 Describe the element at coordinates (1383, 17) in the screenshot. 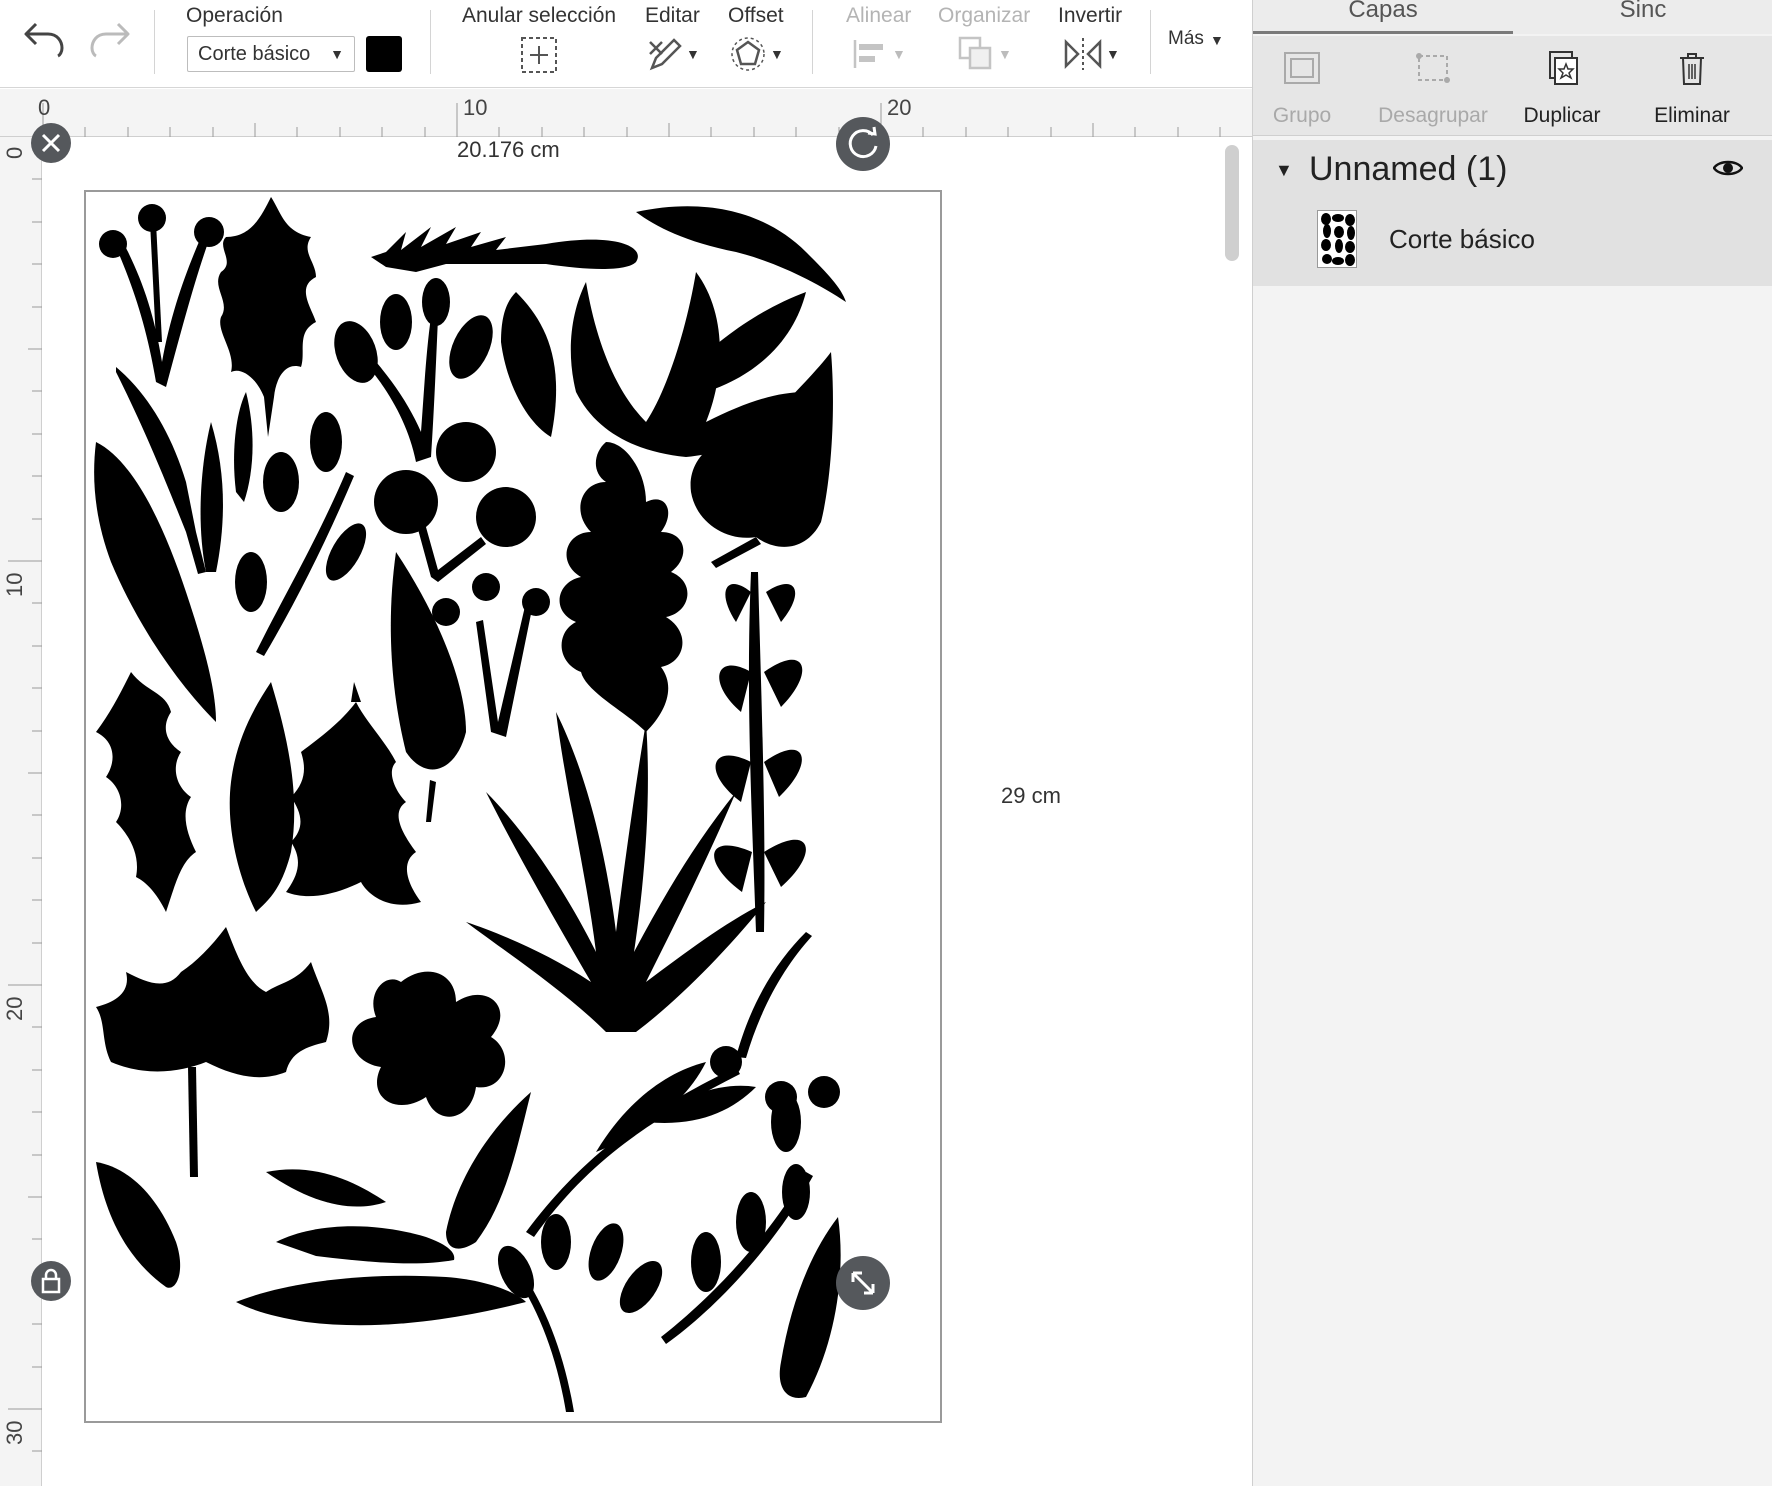

I see `tab-layers: Capas` at that location.